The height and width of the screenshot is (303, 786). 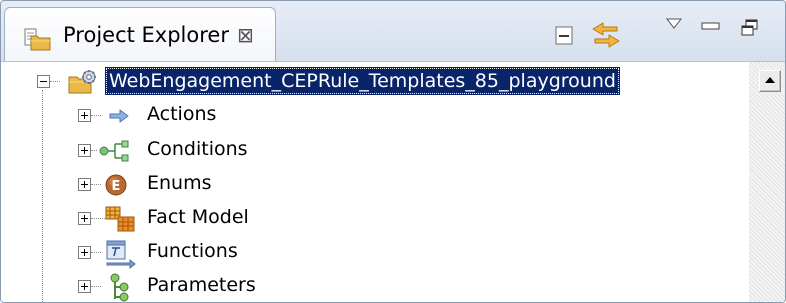 I want to click on tree-item-conditions: Conditions, so click(x=371, y=152).